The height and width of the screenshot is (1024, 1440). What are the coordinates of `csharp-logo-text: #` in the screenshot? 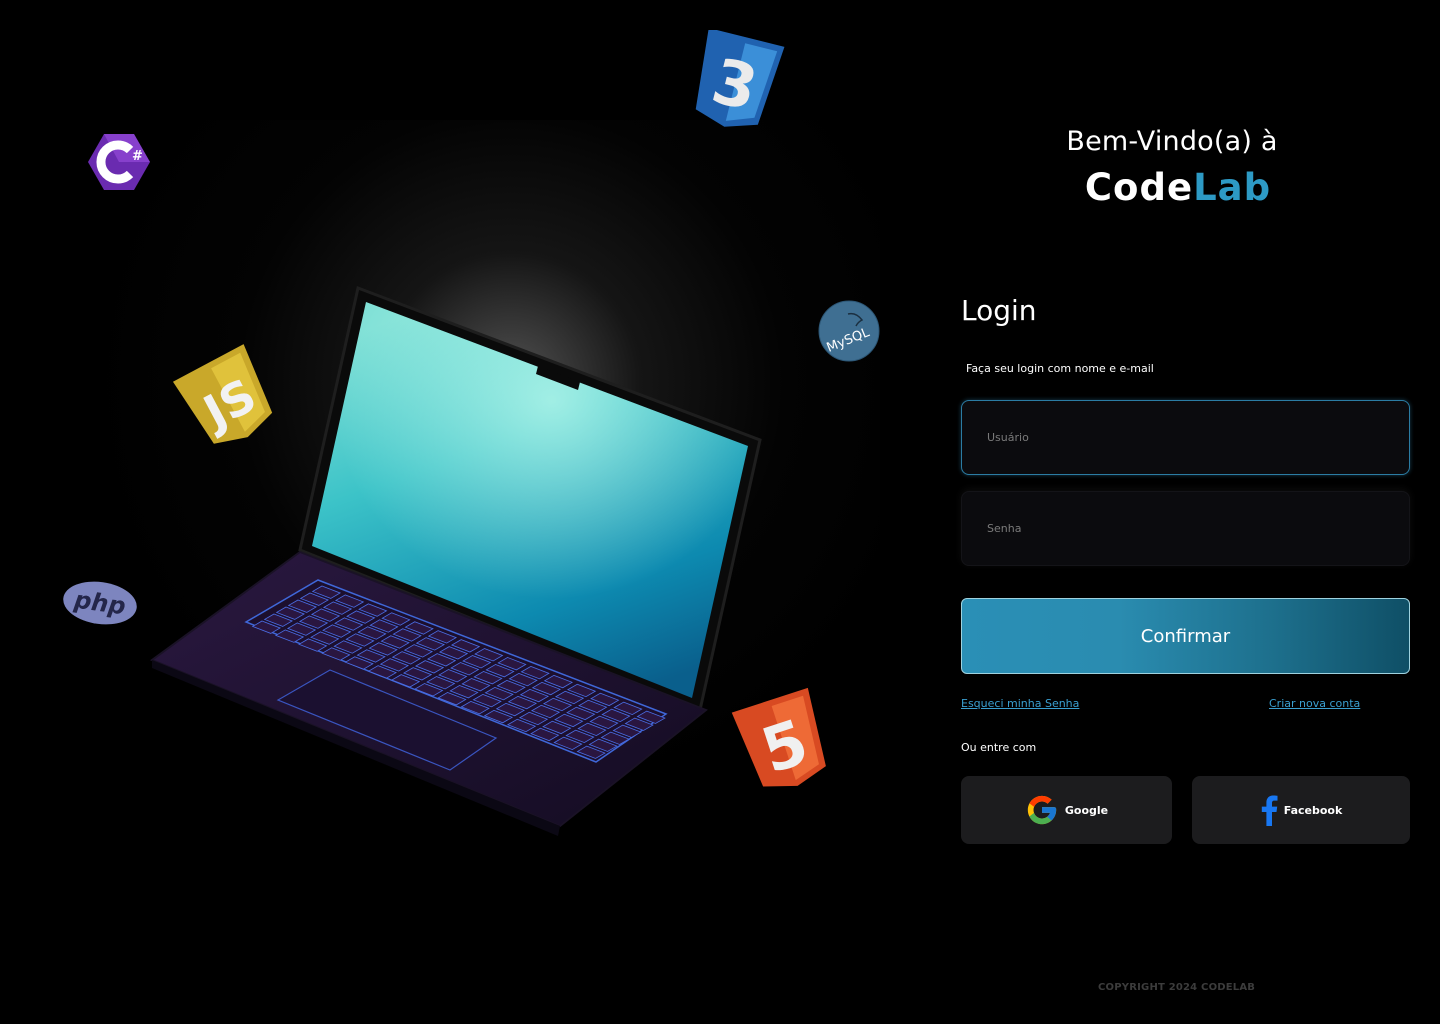 It's located at (137, 156).